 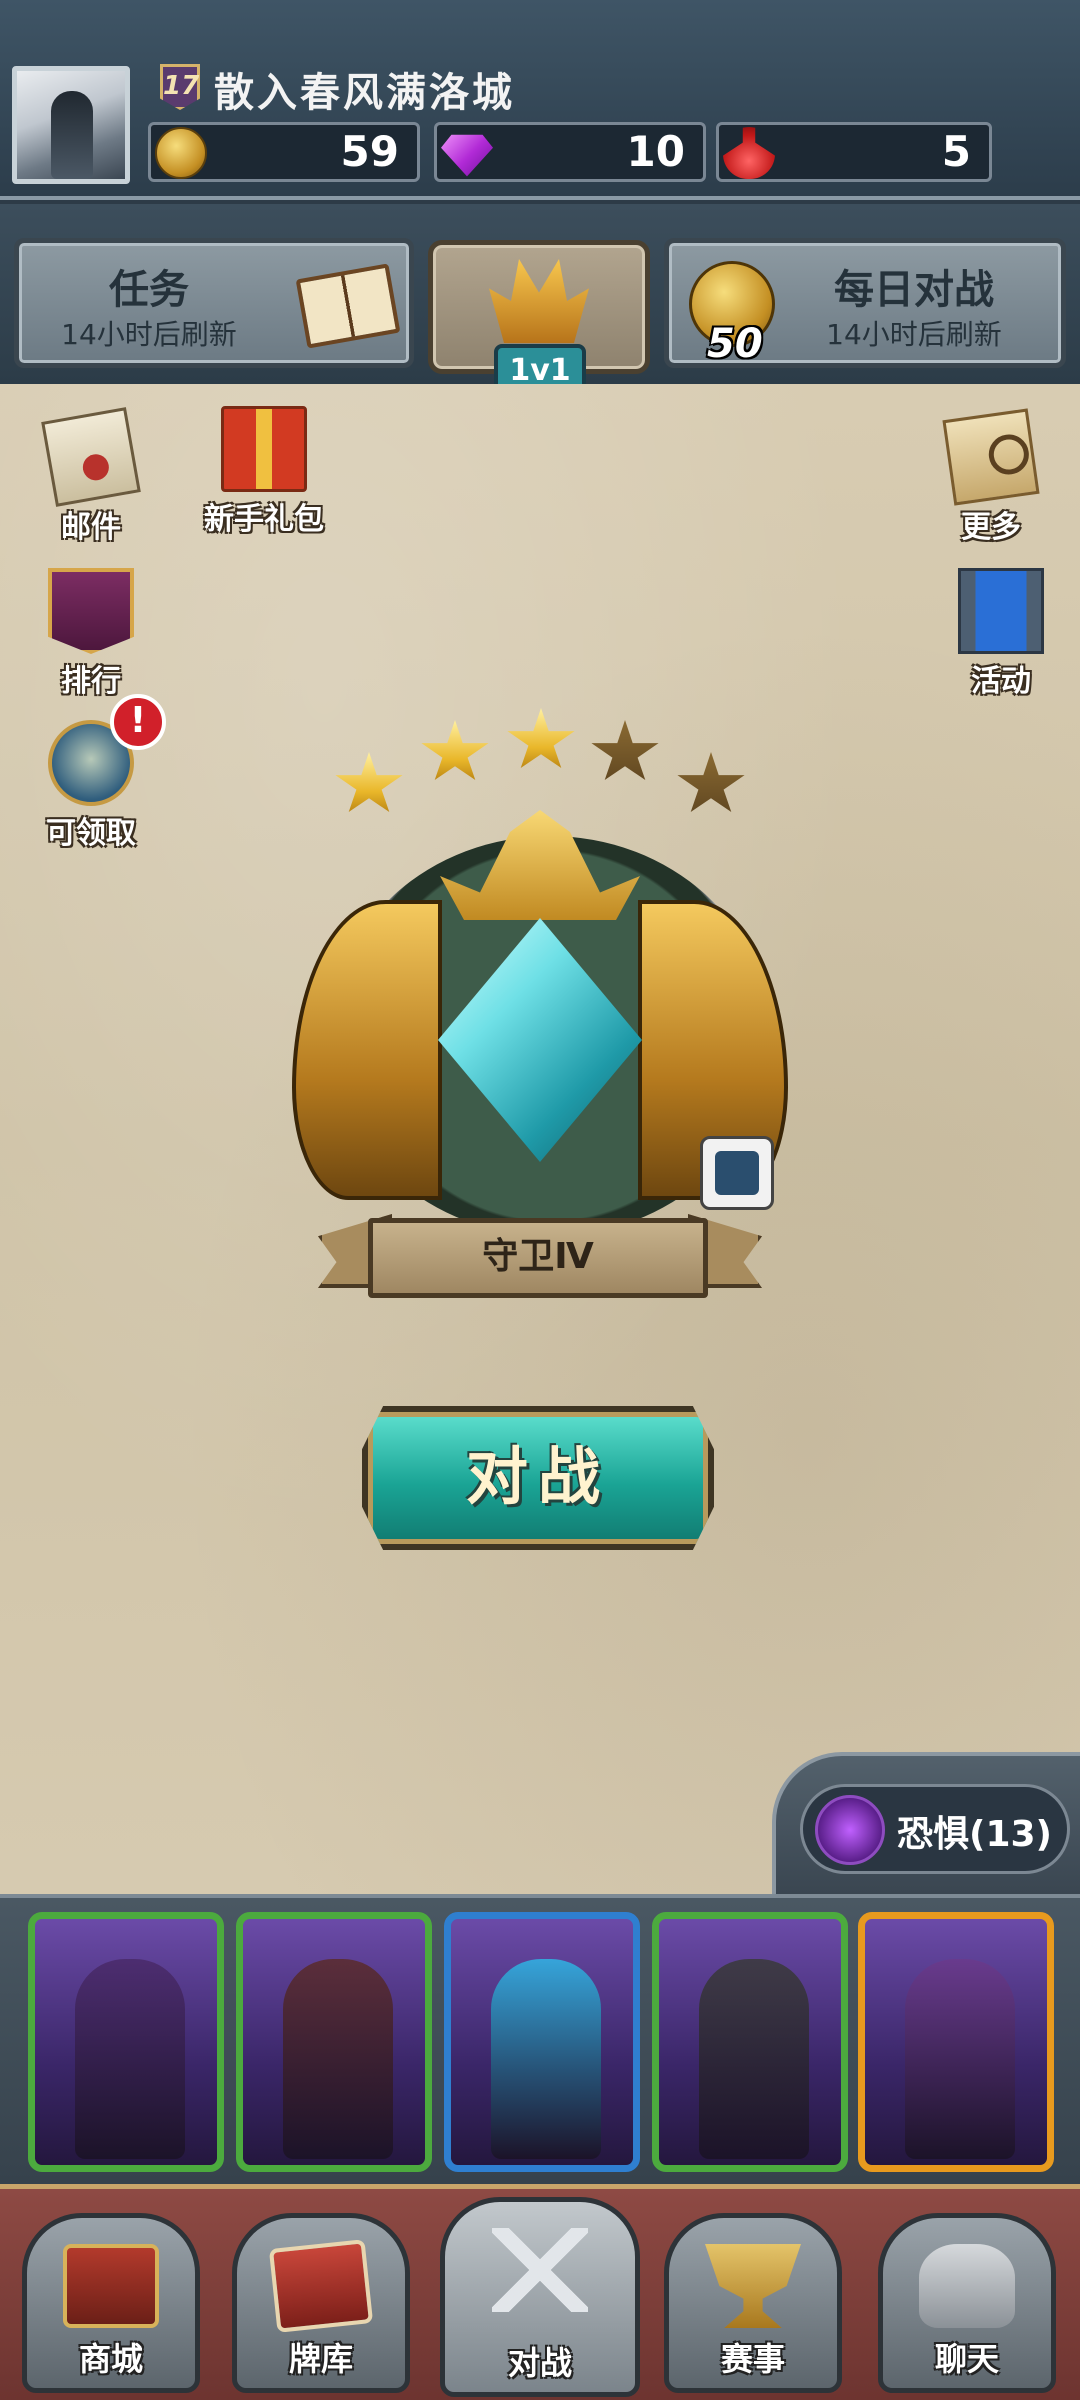 What do you see at coordinates (539, 2363) in the screenshot?
I see `nav-battle-label: 对战` at bounding box center [539, 2363].